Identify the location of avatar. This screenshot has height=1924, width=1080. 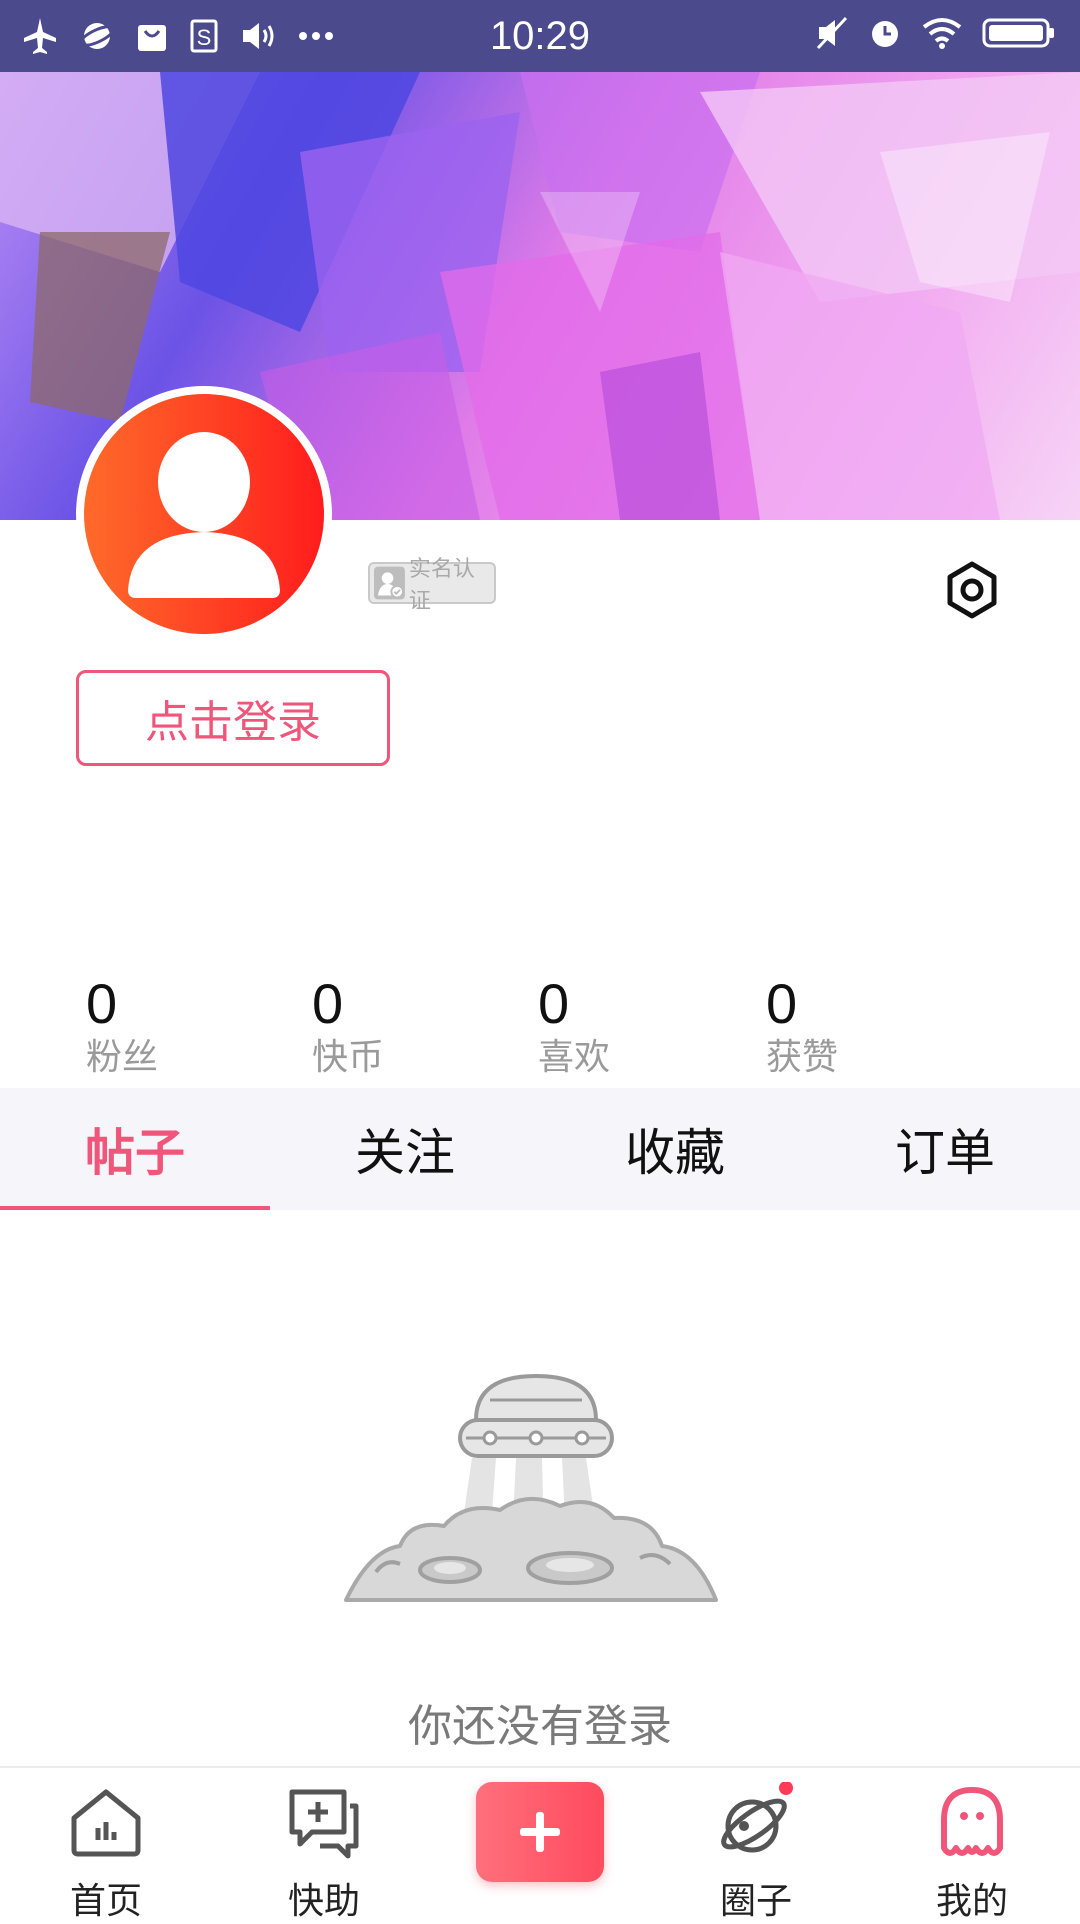
(204, 514).